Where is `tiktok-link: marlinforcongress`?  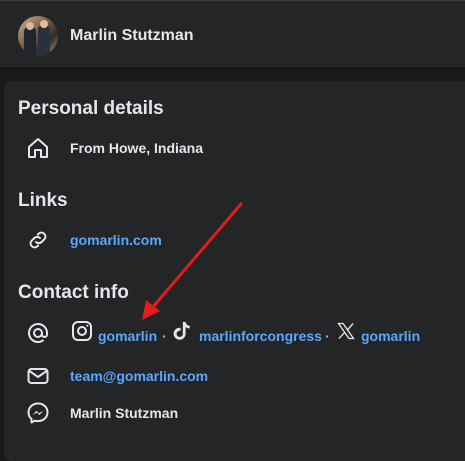
tiktok-link: marlinforcongress is located at coordinates (260, 336).